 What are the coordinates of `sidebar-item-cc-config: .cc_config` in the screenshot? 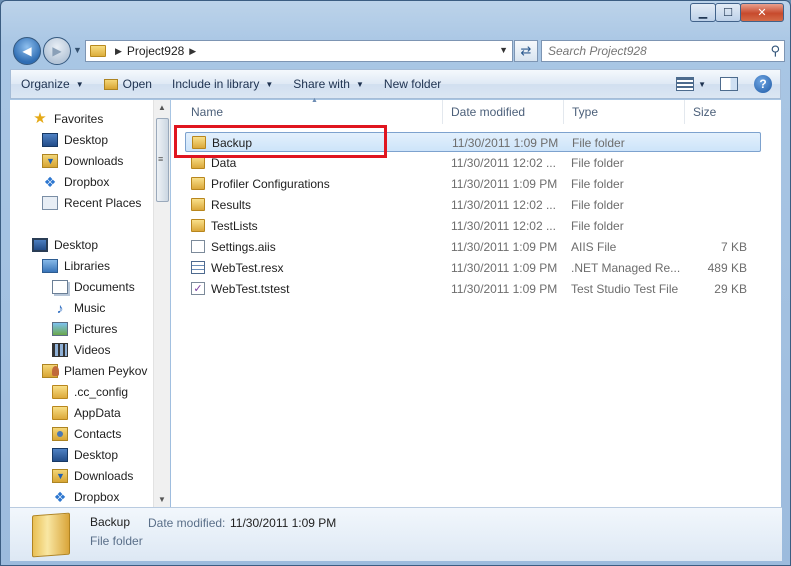 It's located at (90, 392).